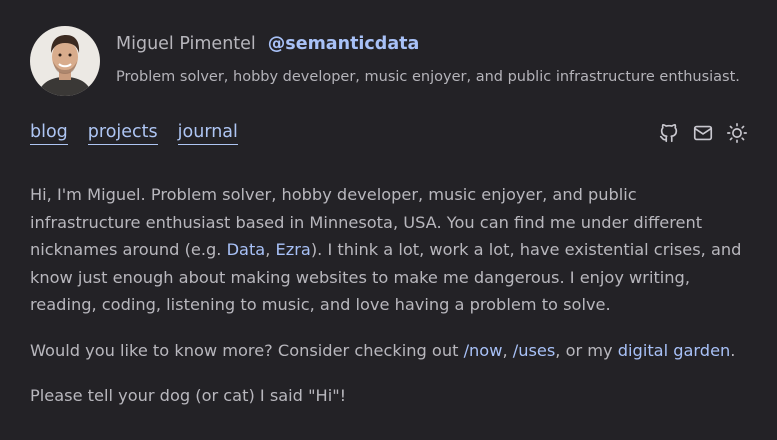 The image size is (777, 440). I want to click on nav-link-projects: projects, so click(122, 133).